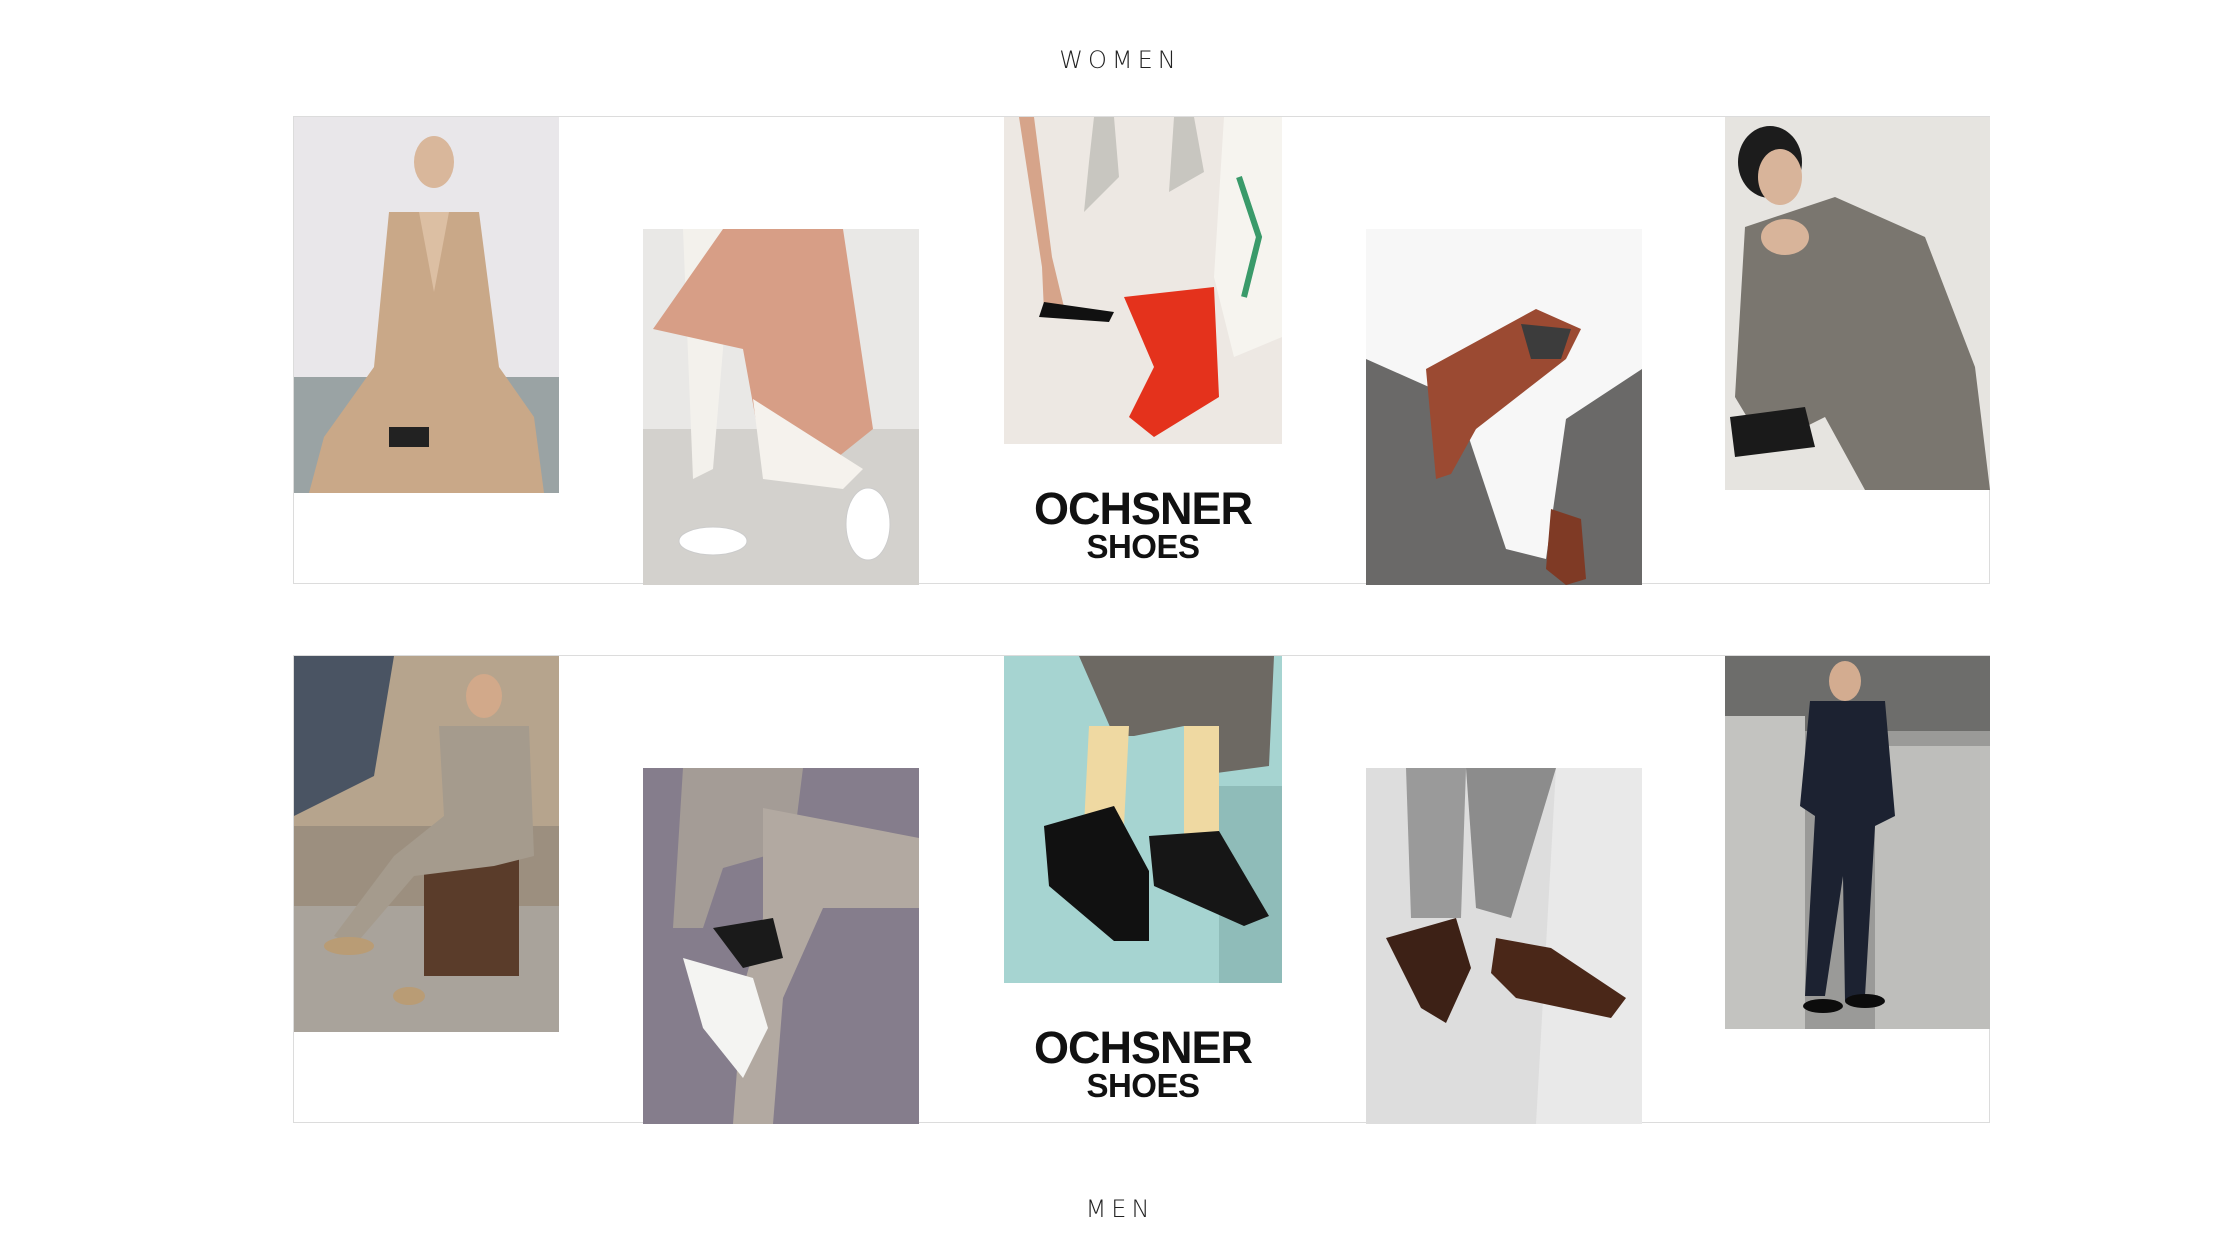 This screenshot has width=2240, height=1260. Describe the element at coordinates (1504, 946) in the screenshot. I see `men-photo-brown-oxfords` at that location.